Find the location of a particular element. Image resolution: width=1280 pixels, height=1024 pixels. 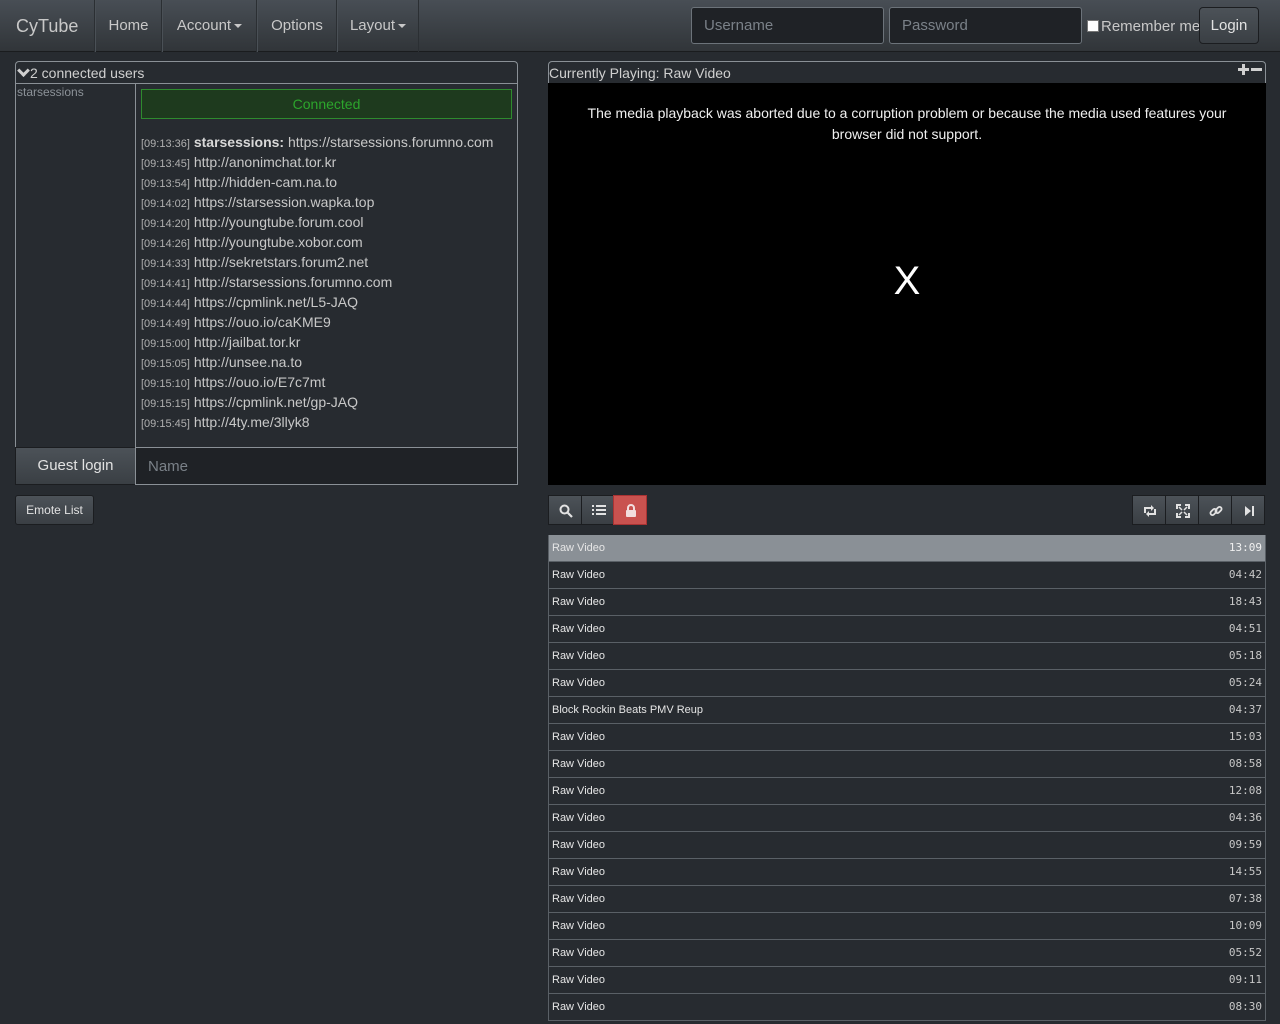

playlist-item-title: Block Rockin Beats PMV Reup is located at coordinates (627, 710).